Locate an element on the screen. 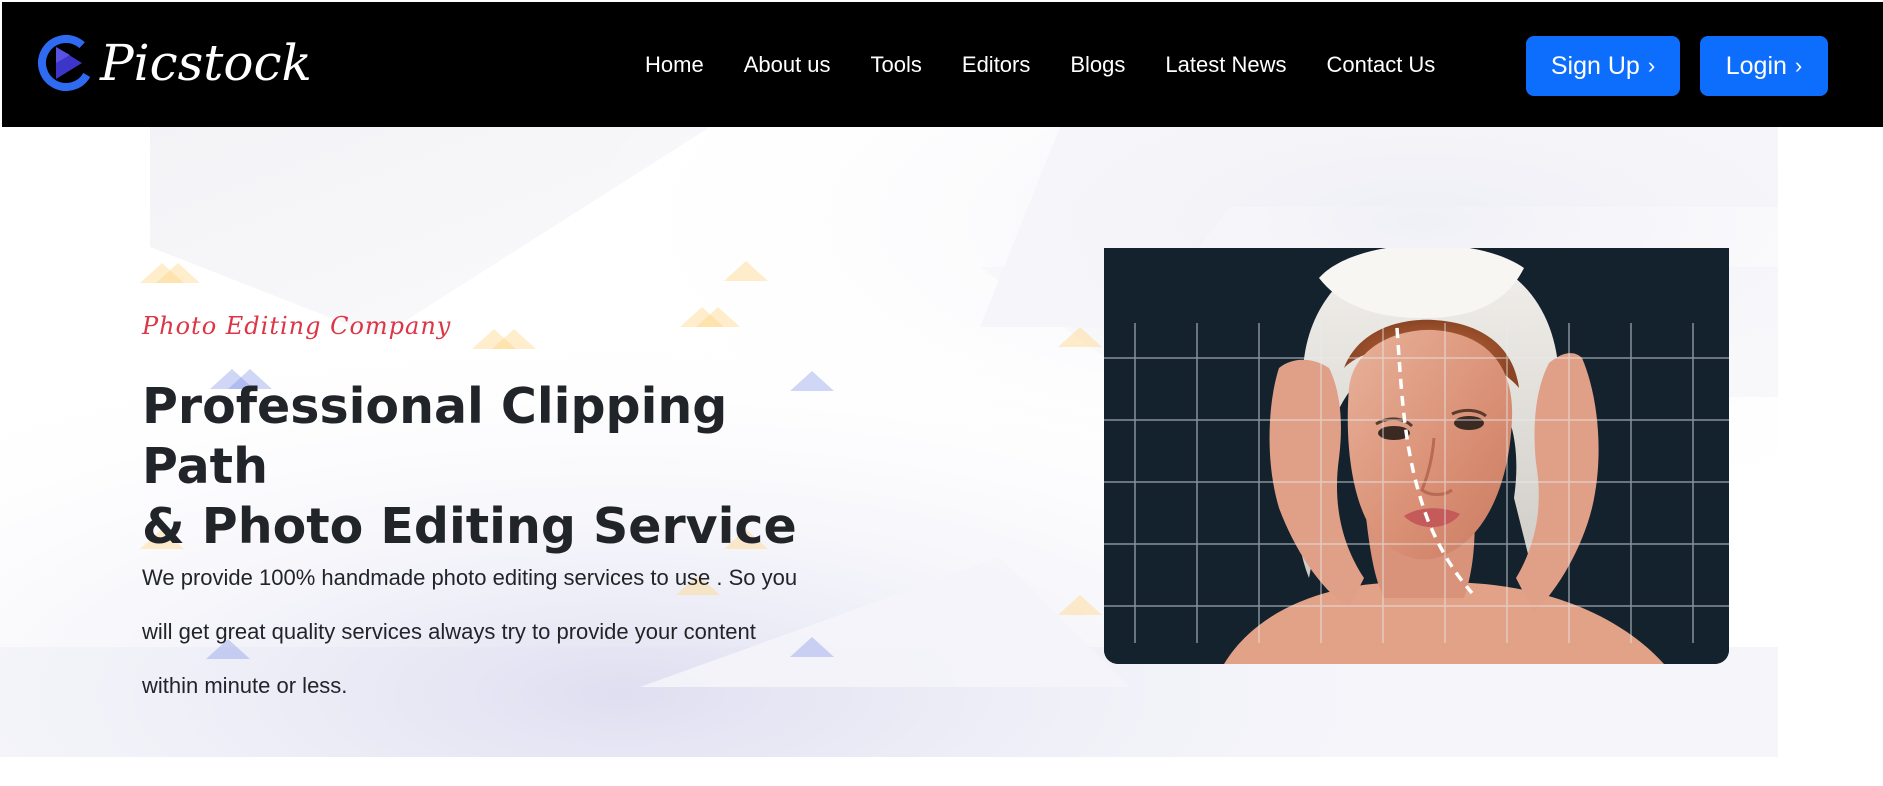 The image size is (1883, 786). brand-name: Picstock is located at coordinates (206, 63).